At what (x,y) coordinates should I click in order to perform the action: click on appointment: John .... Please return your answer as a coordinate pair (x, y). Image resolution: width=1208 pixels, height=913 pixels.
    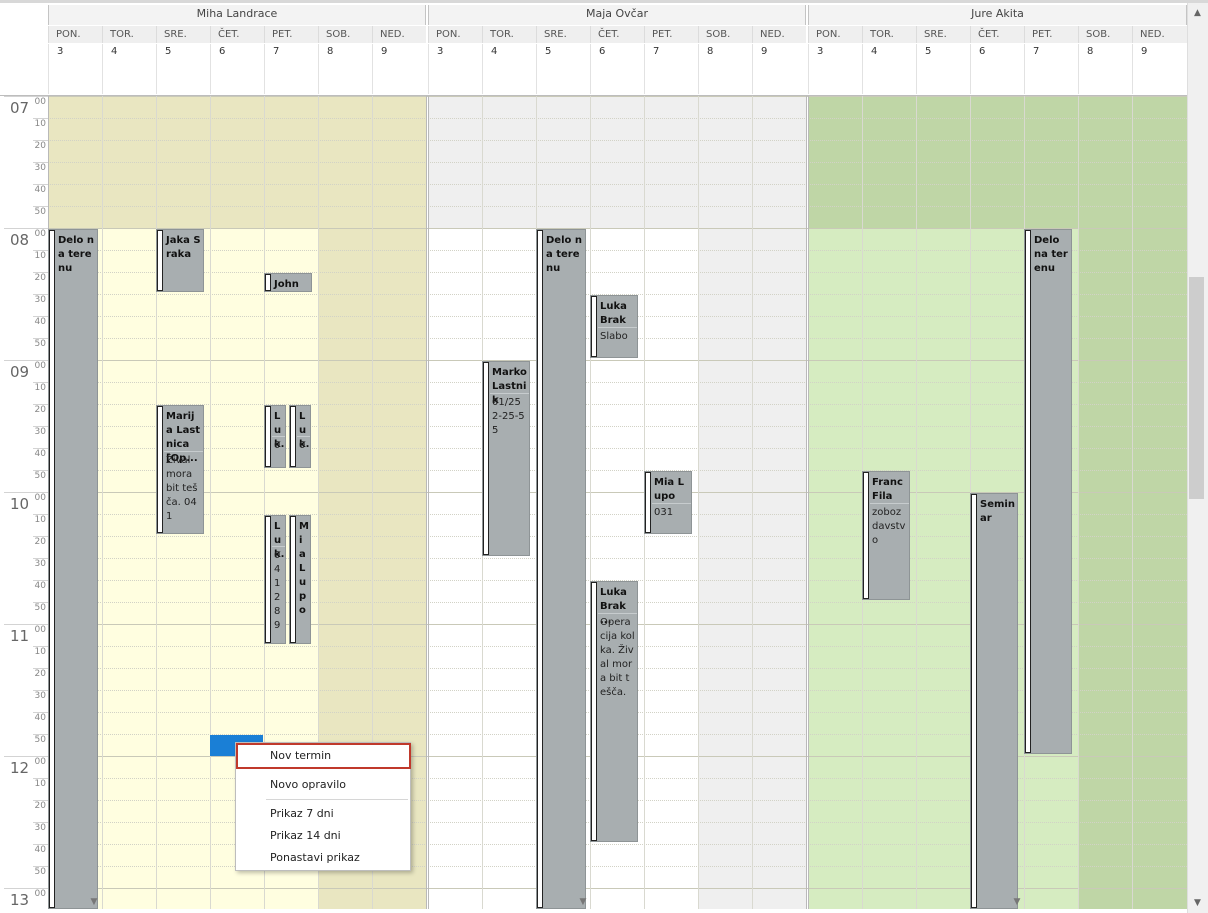
    Looking at the image, I should click on (288, 282).